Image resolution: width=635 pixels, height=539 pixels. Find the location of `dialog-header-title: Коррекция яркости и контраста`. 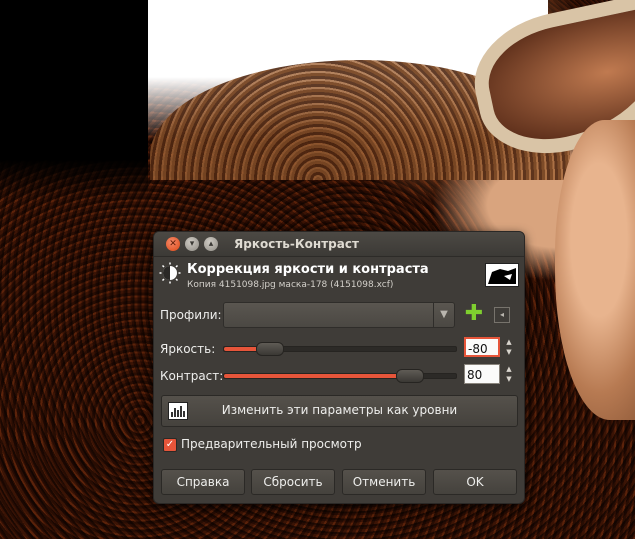

dialog-header-title: Коррекция яркости и контраста is located at coordinates (308, 269).